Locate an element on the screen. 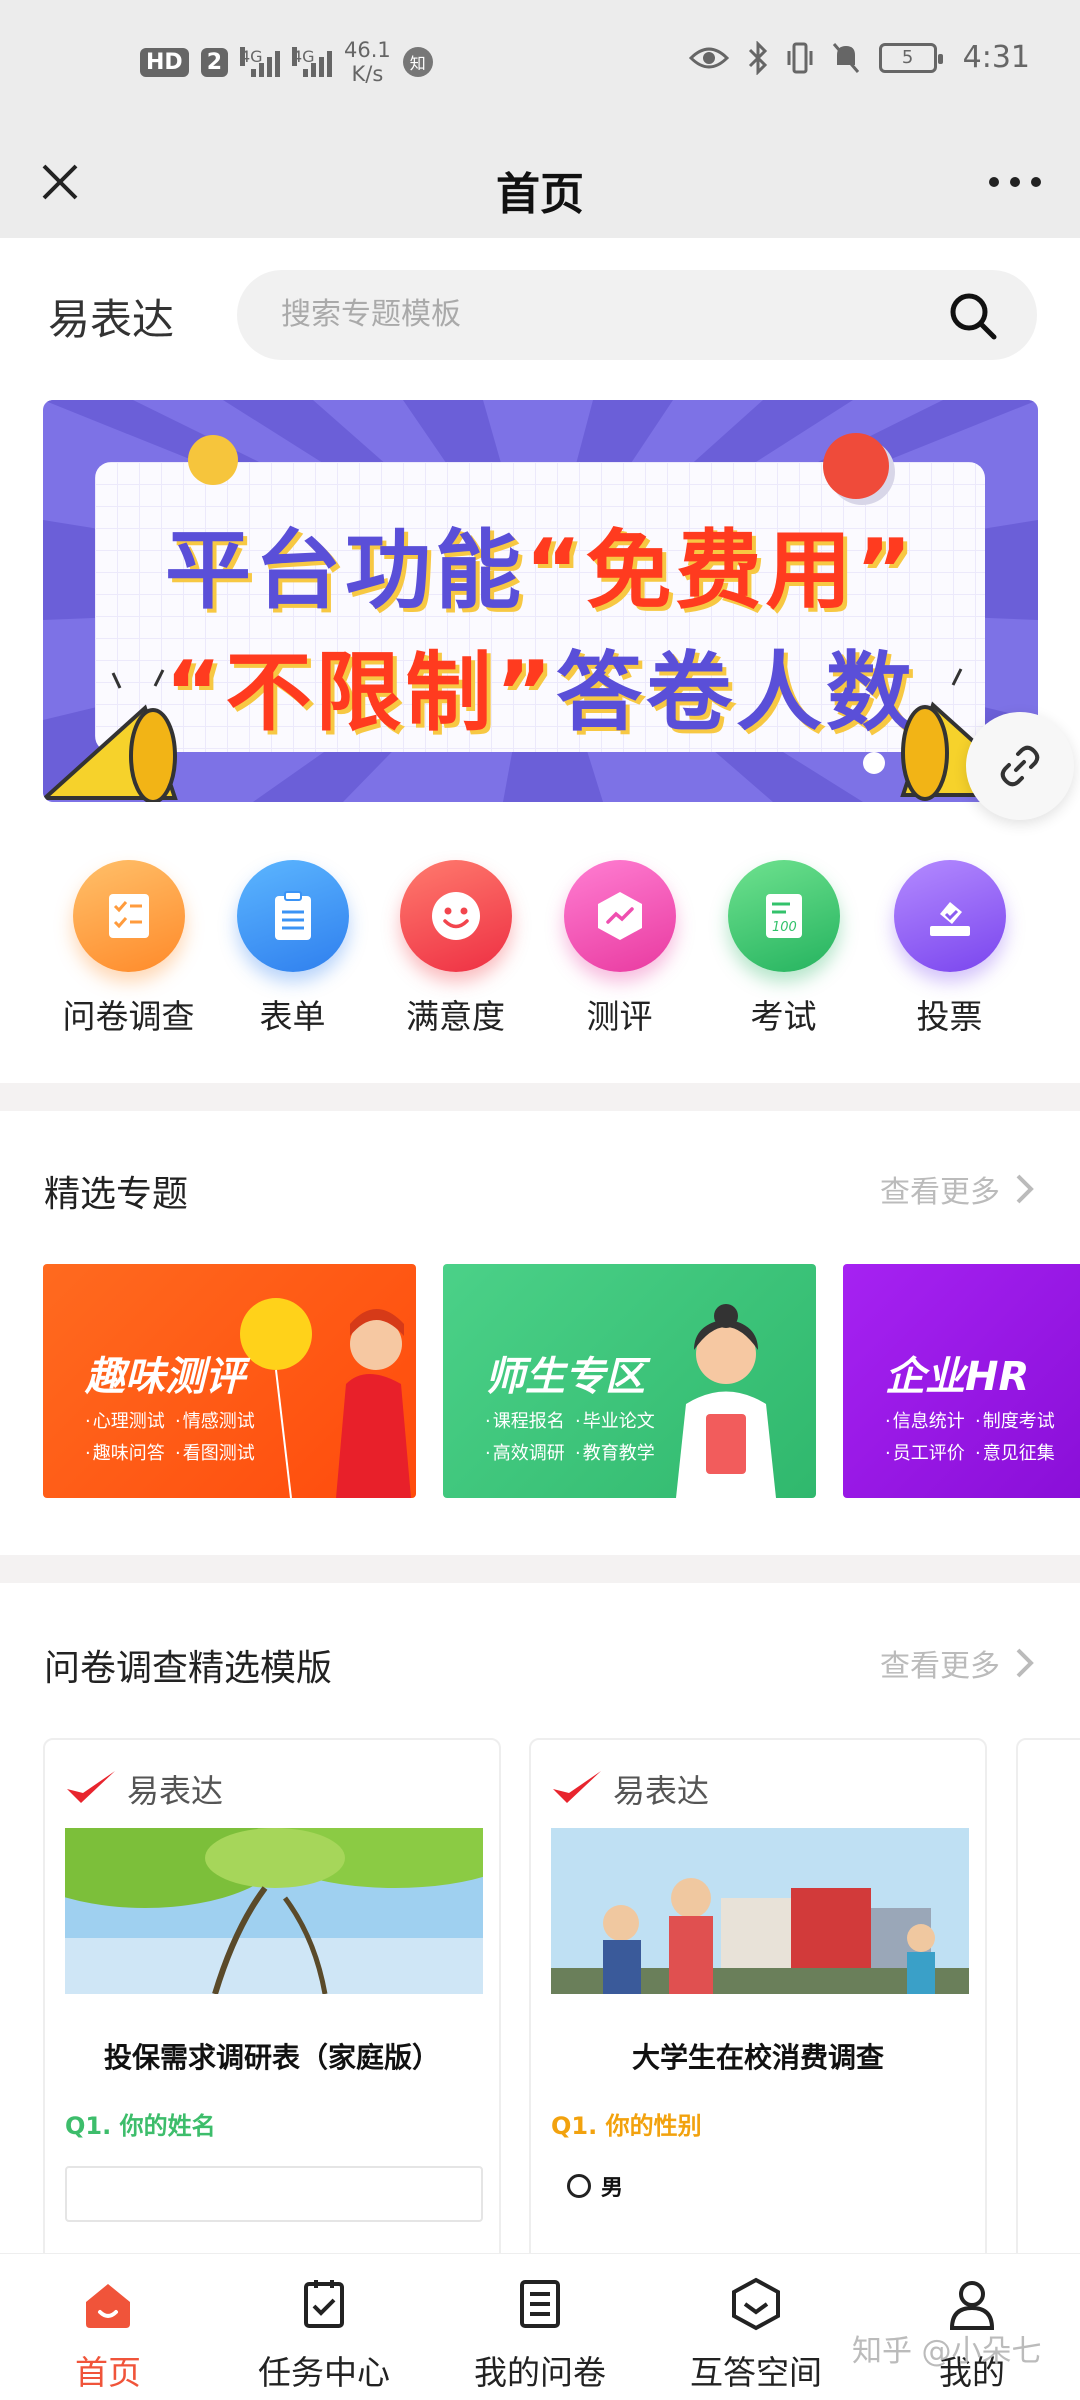 The width and height of the screenshot is (1080, 2400). topic-card-hr: 企业HR 信息统计制度考试员工评价意见征集 is located at coordinates (961, 1381).